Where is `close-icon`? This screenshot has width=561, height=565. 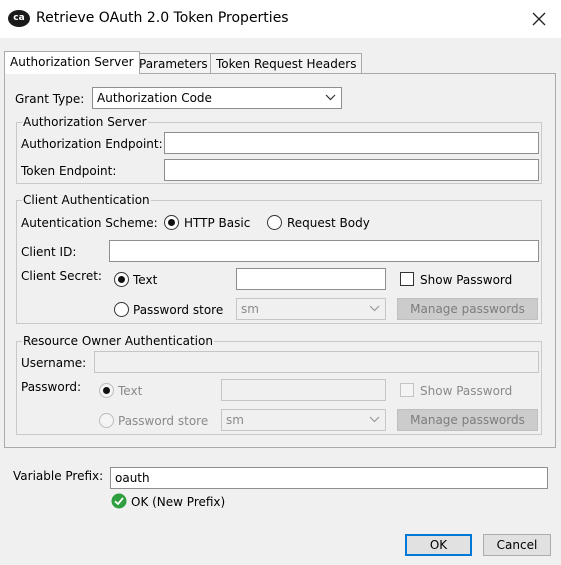 close-icon is located at coordinates (539, 19).